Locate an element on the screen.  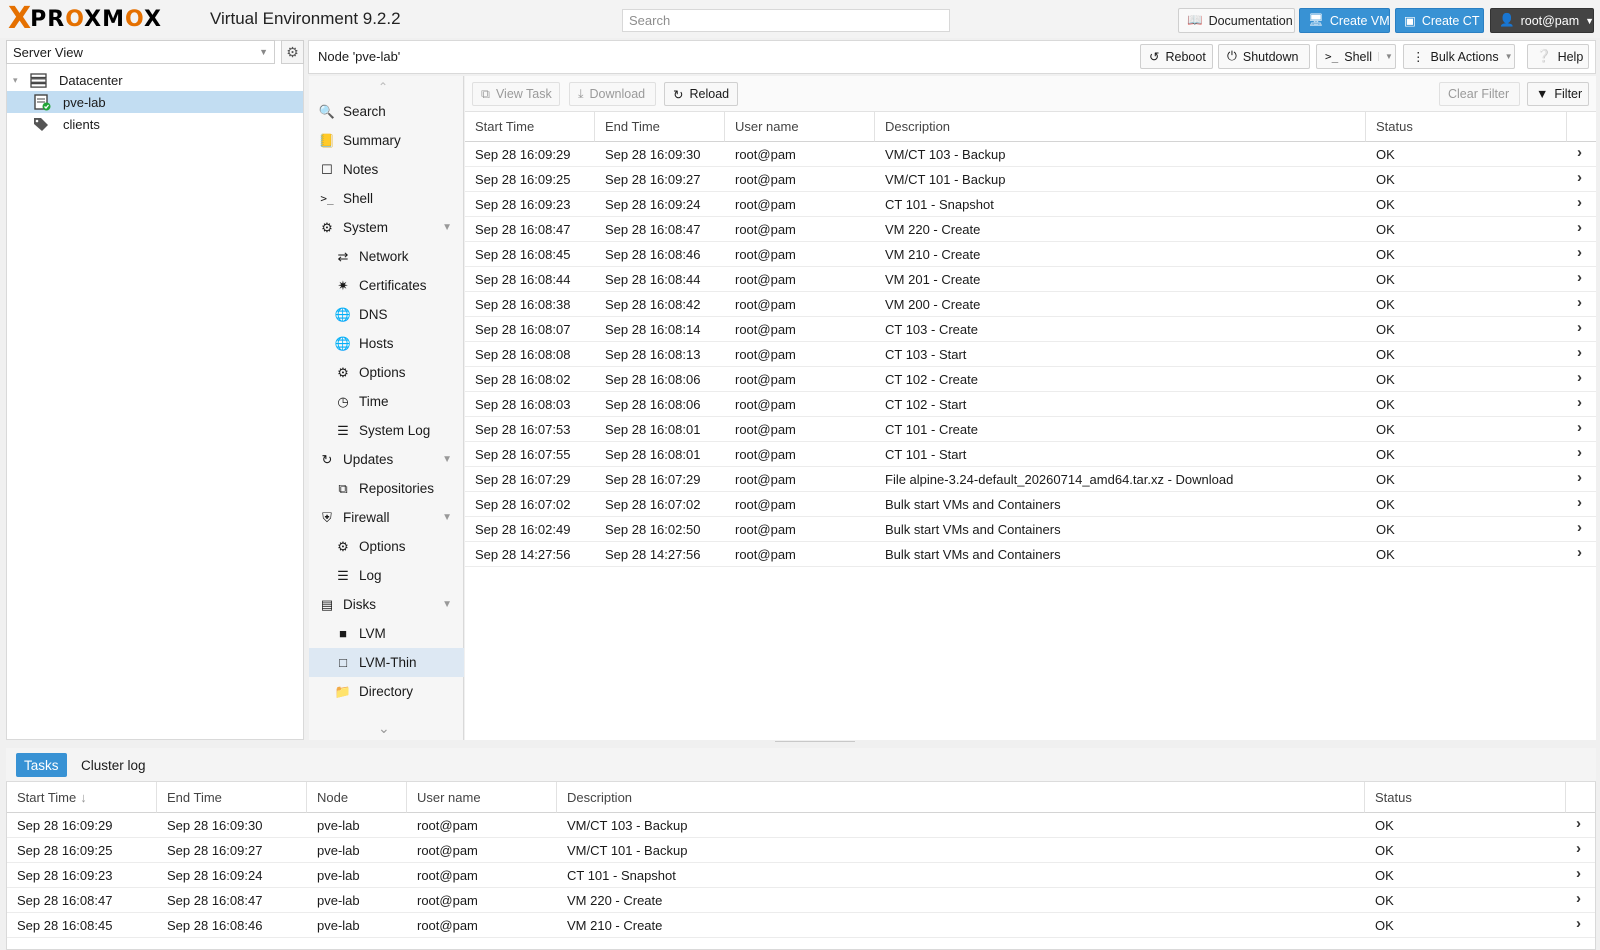
col-status: Status is located at coordinates (1466, 127).